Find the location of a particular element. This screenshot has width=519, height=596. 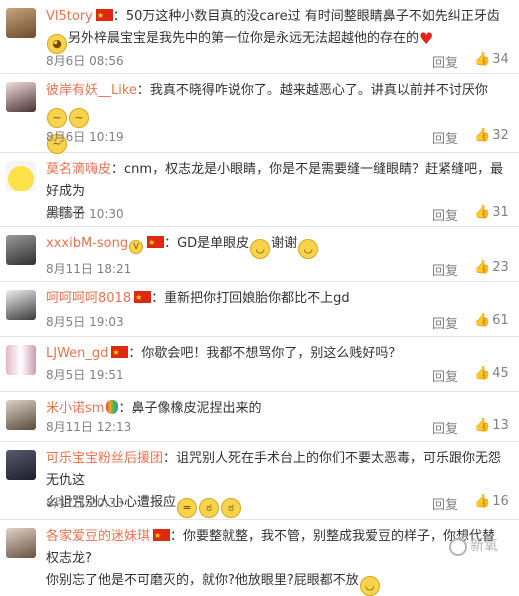

comment-time: 8月5日 19:03 is located at coordinates (85, 322).